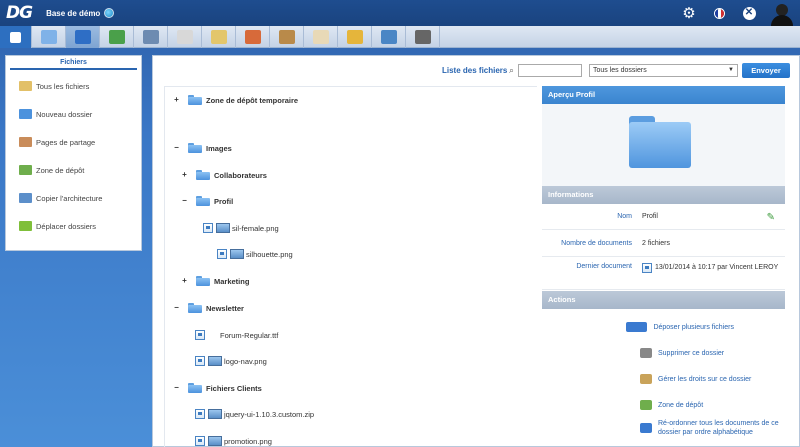  I want to click on tree-file: promotion.png, so click(233, 440).